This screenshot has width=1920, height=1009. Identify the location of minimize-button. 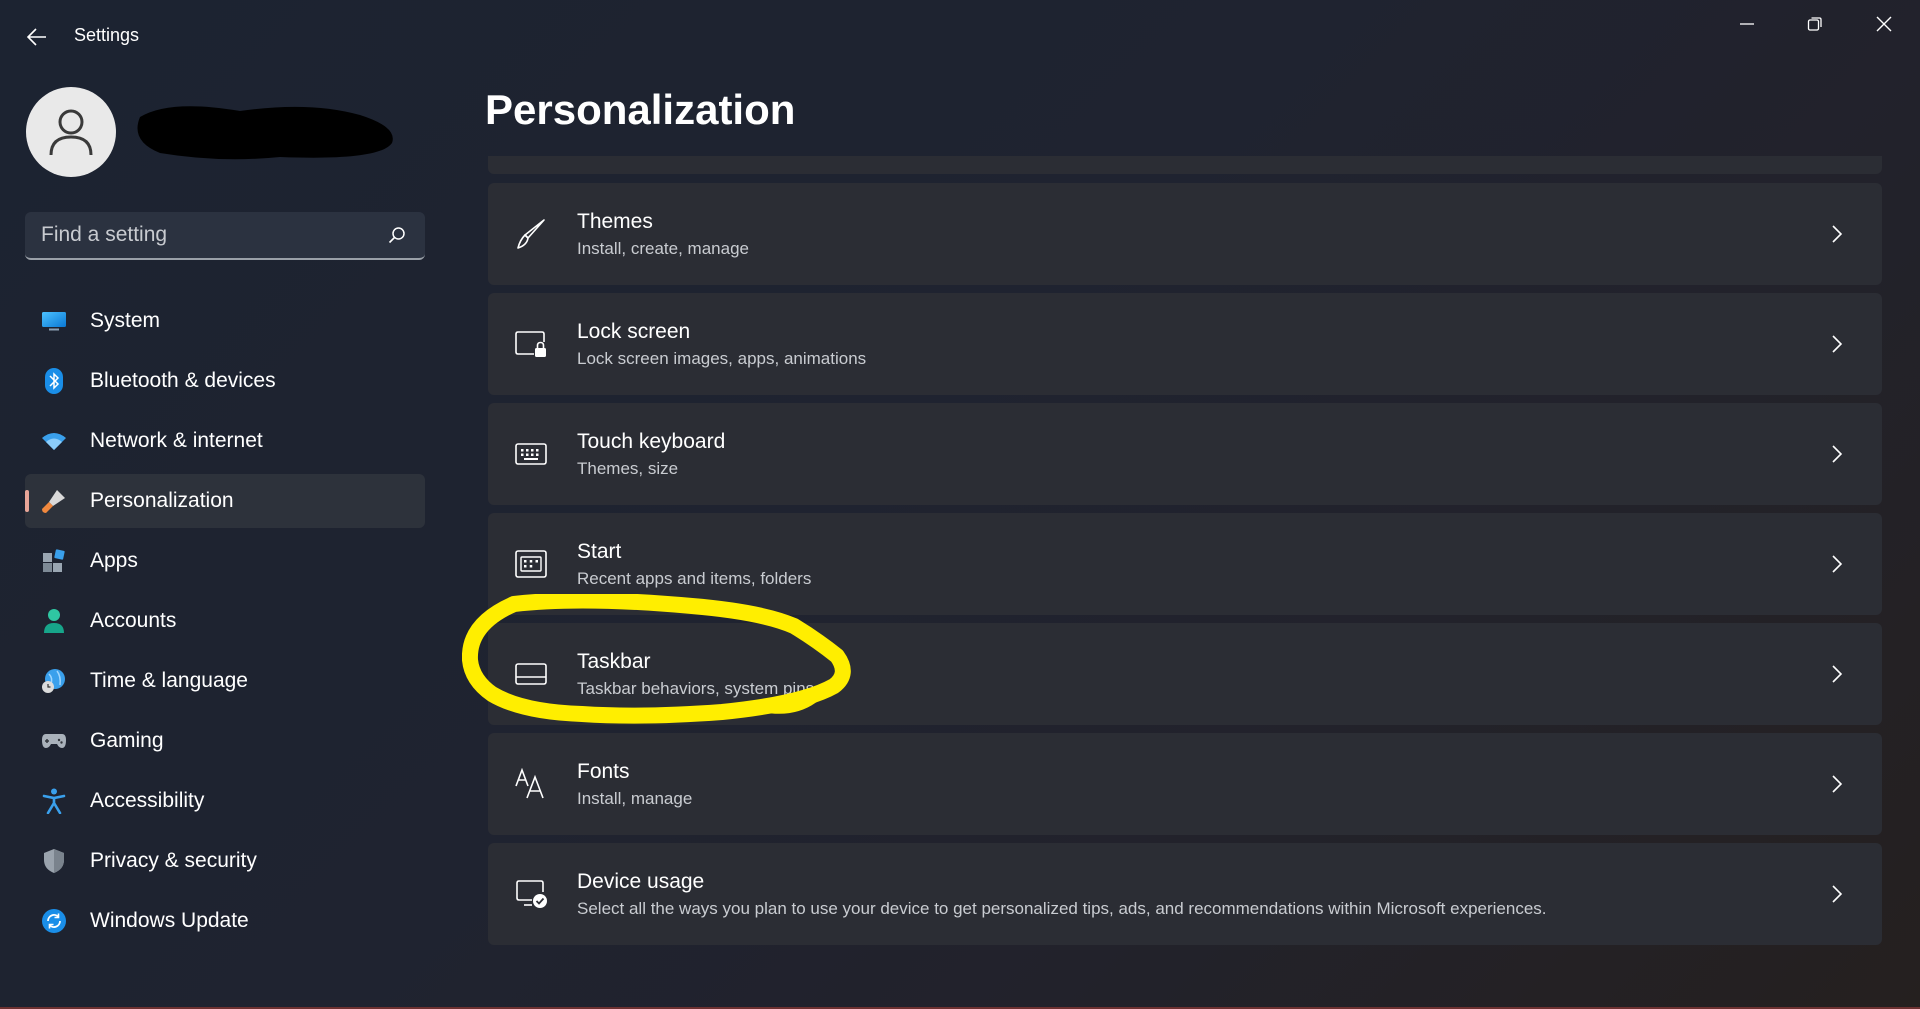
(1747, 24).